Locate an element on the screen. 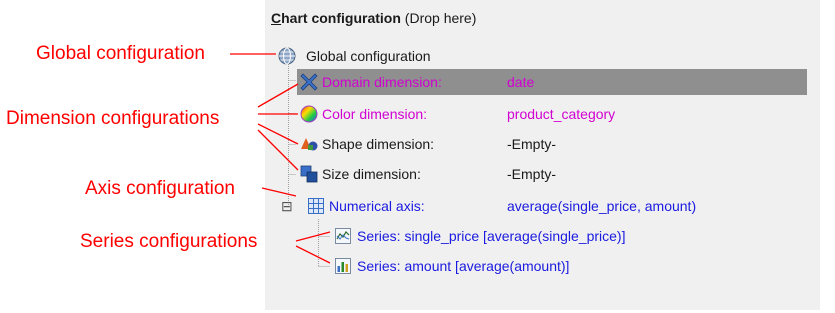  shape-dimension-value: -Empty- is located at coordinates (531, 144).